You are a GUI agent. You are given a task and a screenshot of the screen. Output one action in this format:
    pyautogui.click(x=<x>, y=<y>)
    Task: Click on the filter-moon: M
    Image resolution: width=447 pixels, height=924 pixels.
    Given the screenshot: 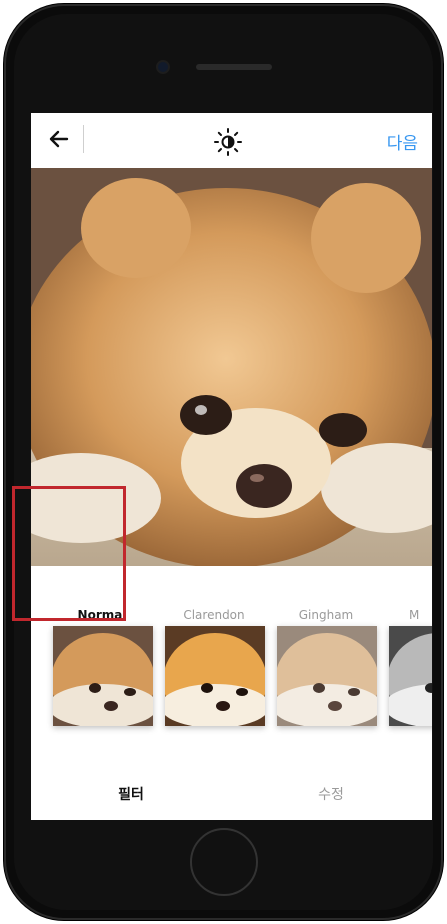 What is the action you would take?
    pyautogui.click(x=407, y=646)
    